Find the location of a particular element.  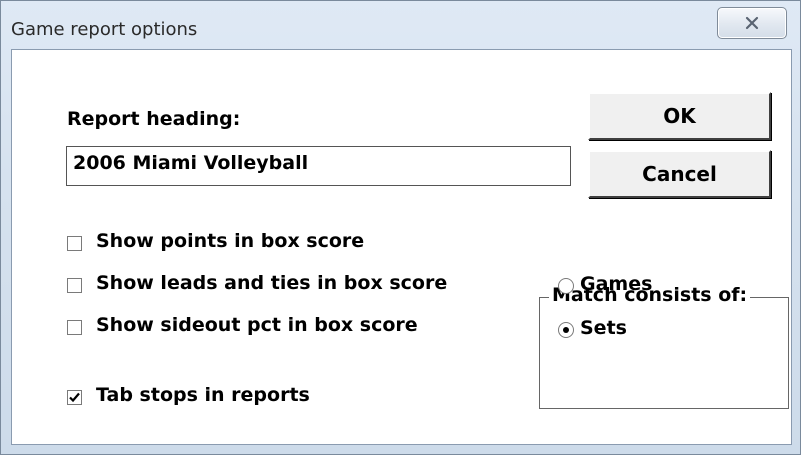

match-groupbox is located at coordinates (664, 353).